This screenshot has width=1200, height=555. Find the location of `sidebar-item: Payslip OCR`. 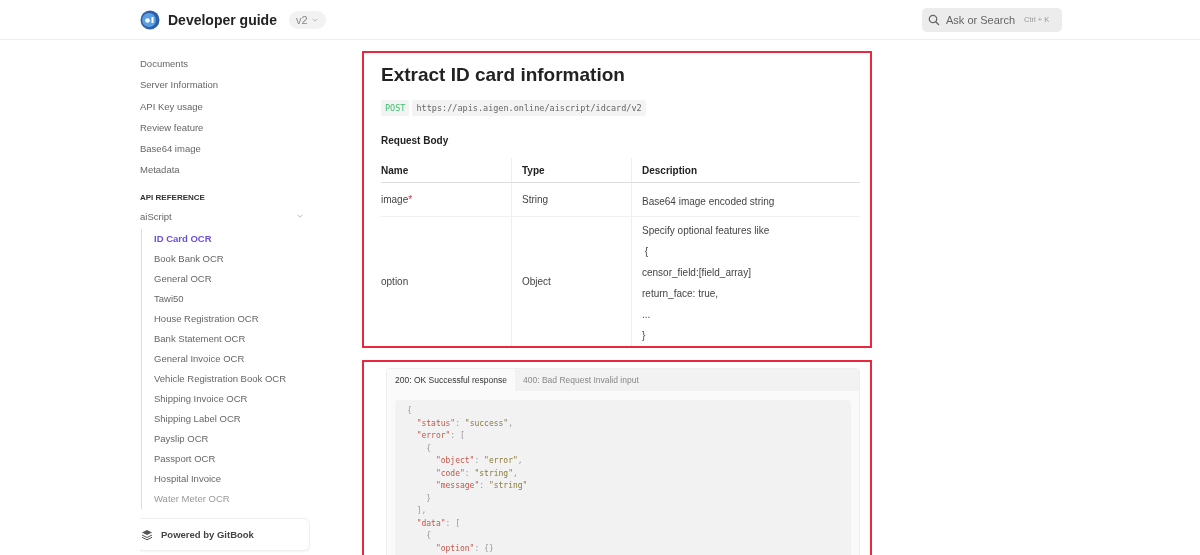

sidebar-item: Payslip OCR is located at coordinates (232, 439).